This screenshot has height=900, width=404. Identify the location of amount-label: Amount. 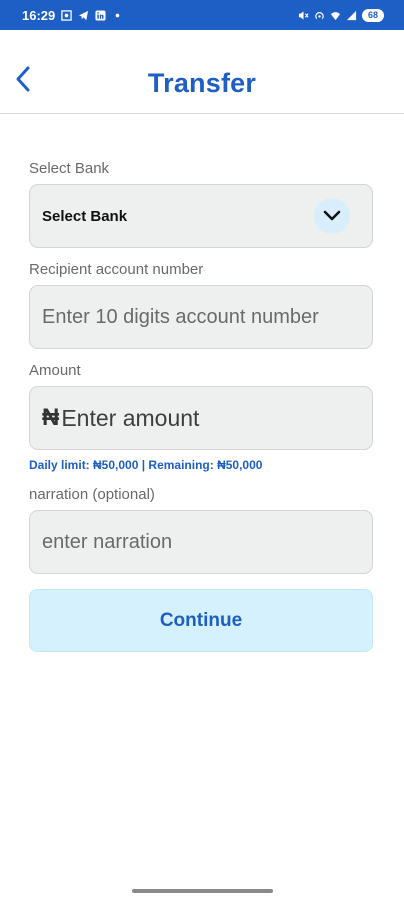
(55, 370).